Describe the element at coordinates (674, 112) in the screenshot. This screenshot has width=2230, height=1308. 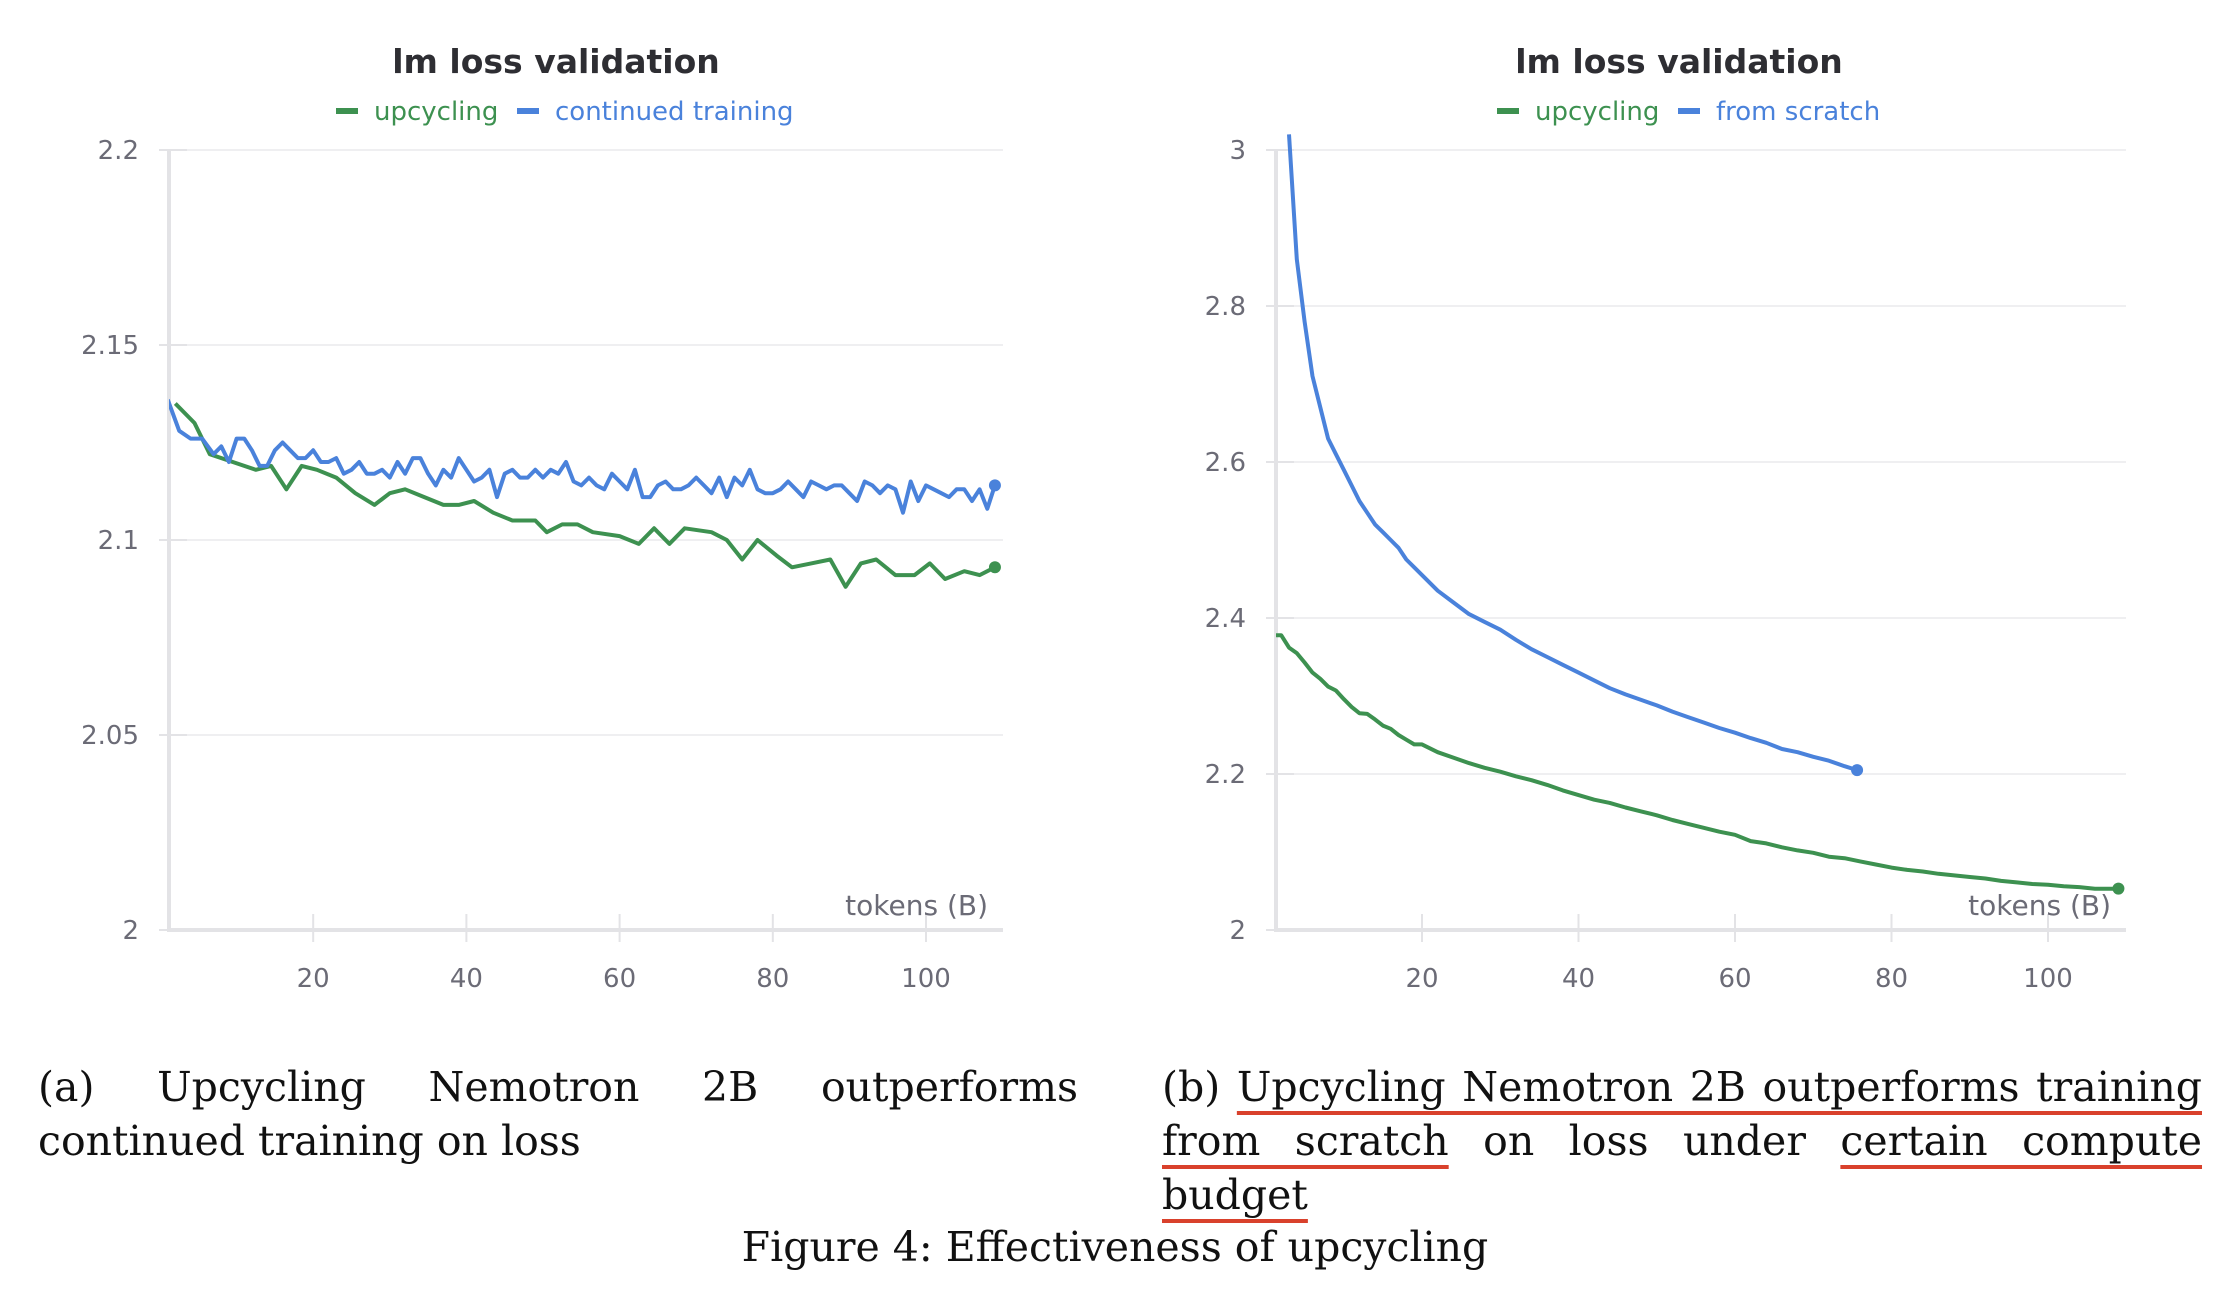
I see `legend-label-continued-training: continued training` at that location.